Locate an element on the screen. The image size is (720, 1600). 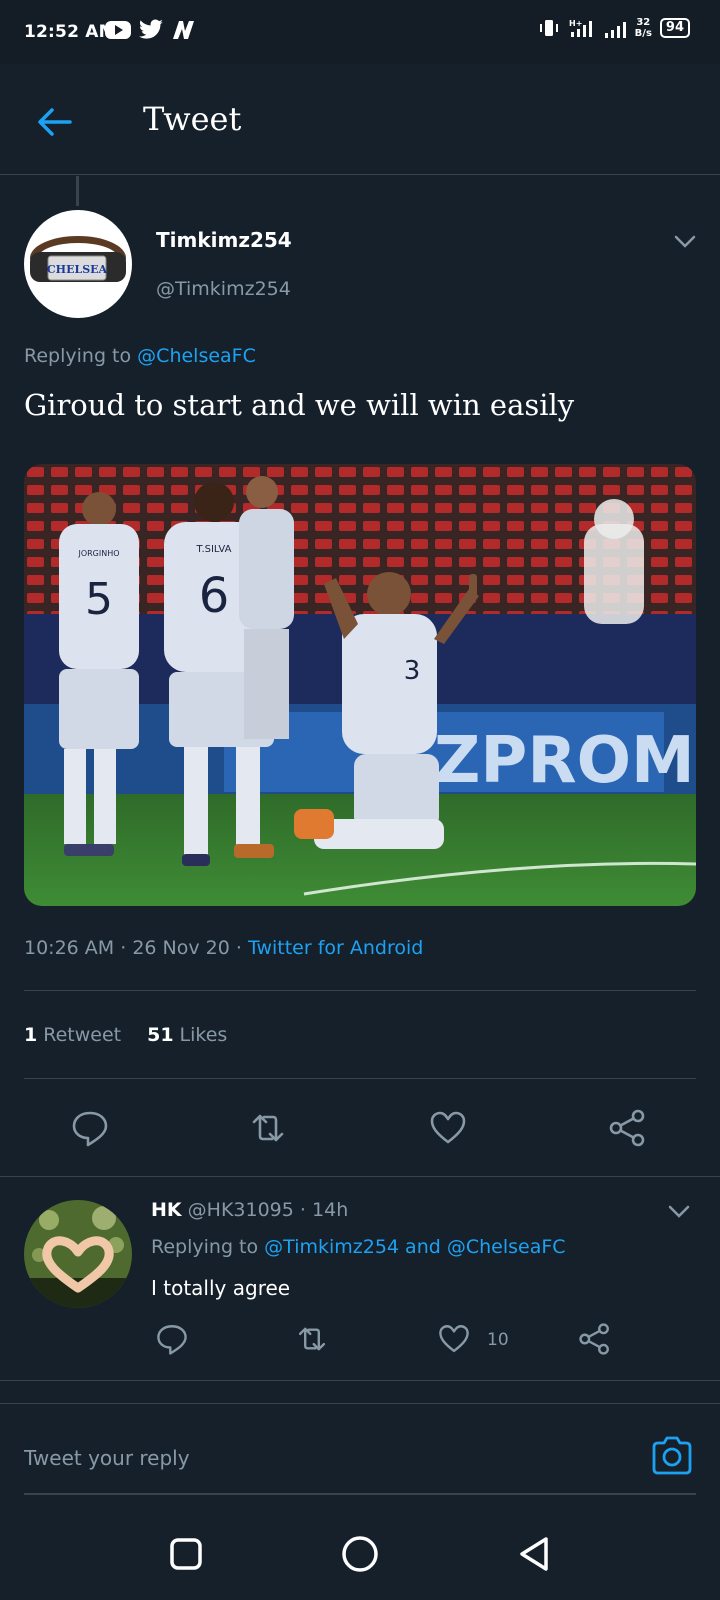
tweet-text: Giroud to start and we will win easily is located at coordinates (299, 405).